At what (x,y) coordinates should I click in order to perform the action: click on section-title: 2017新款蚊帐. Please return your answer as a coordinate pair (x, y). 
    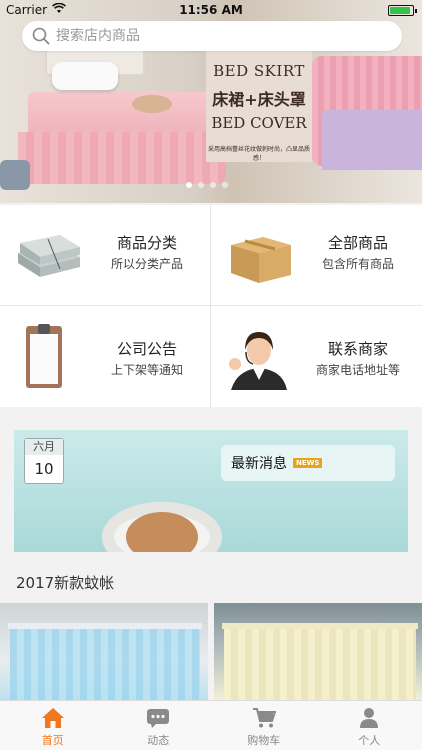
    Looking at the image, I should click on (211, 583).